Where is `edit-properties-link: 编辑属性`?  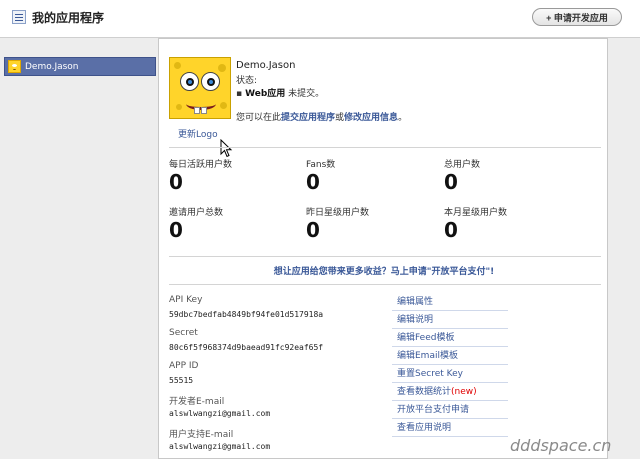
edit-properties-link: 编辑属性 is located at coordinates (450, 302).